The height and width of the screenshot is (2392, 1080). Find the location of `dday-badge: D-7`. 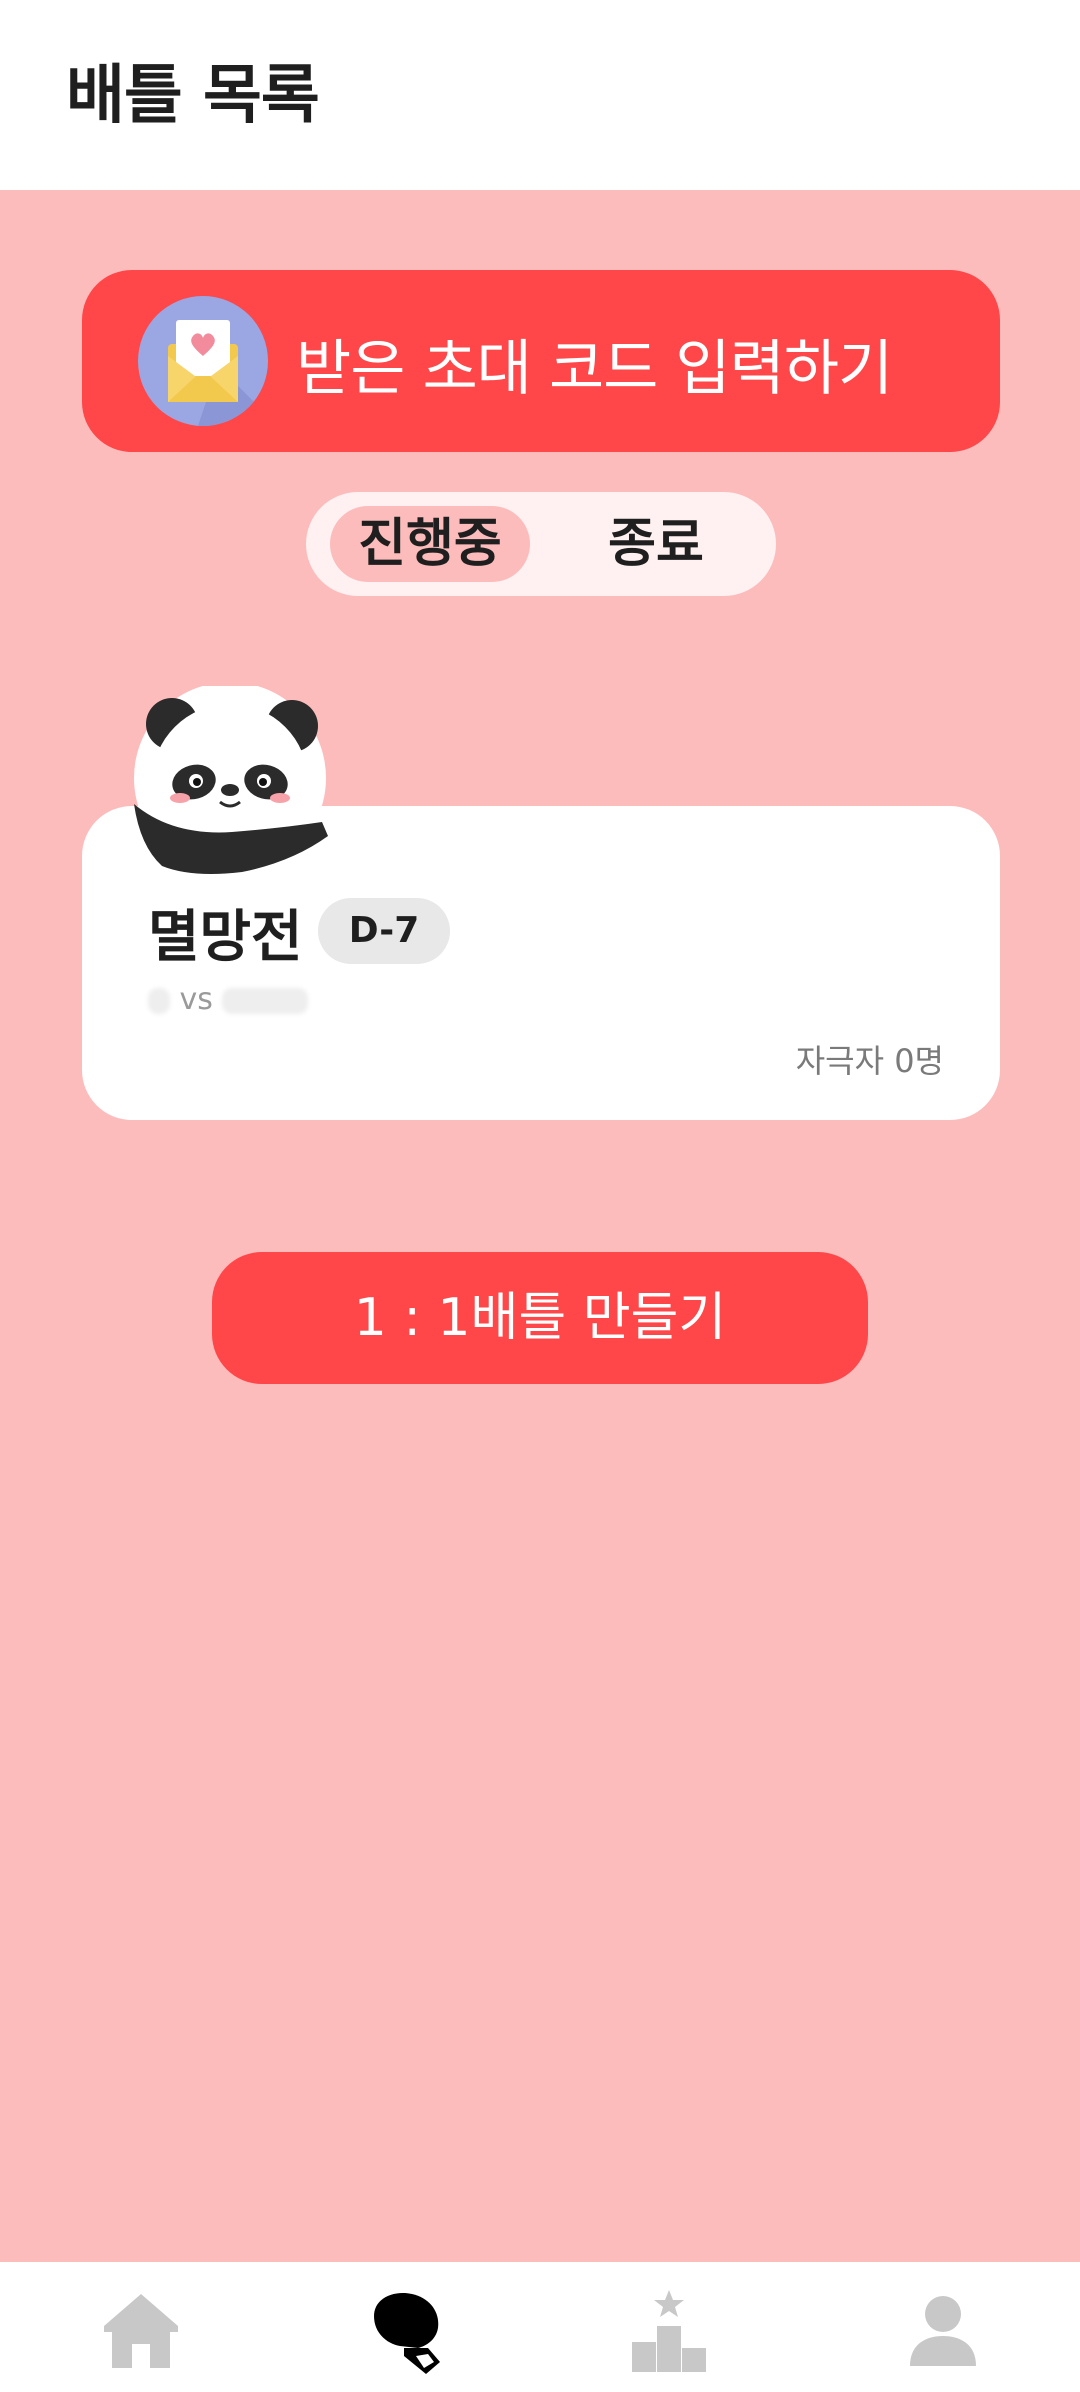

dday-badge: D-7 is located at coordinates (384, 931).